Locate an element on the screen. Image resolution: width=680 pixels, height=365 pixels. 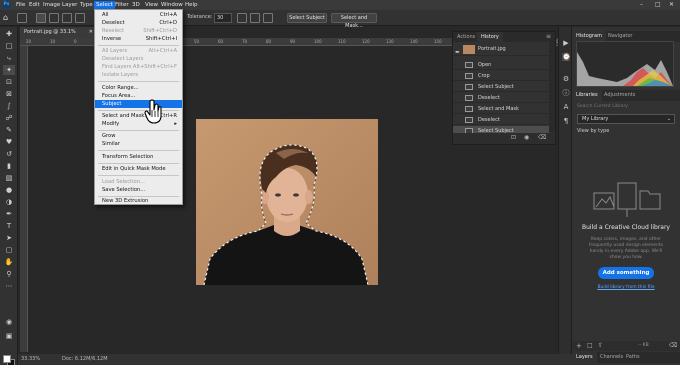
tab-adjustments: Adjustments is located at coordinates (619, 95).